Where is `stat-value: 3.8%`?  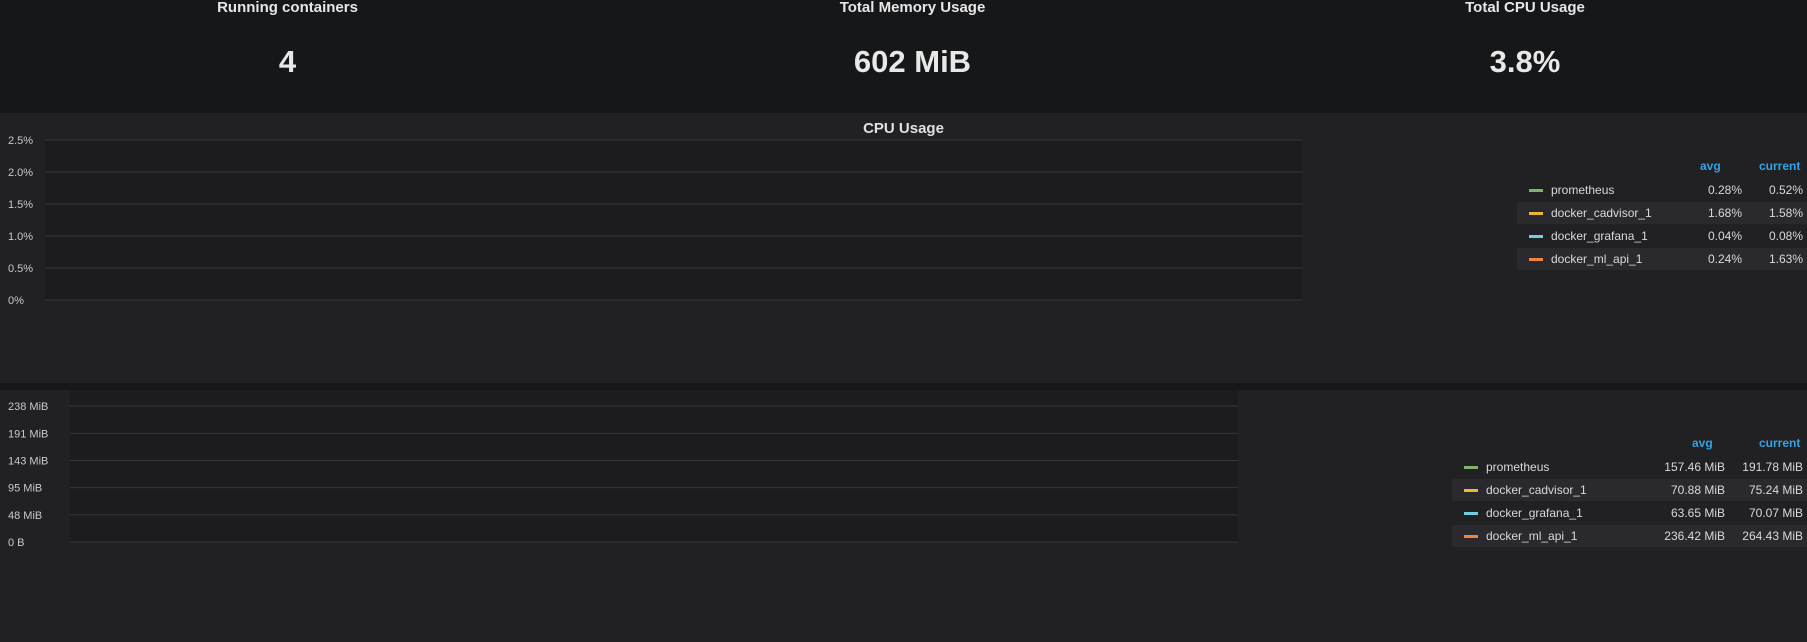
stat-value: 3.8% is located at coordinates (1525, 61).